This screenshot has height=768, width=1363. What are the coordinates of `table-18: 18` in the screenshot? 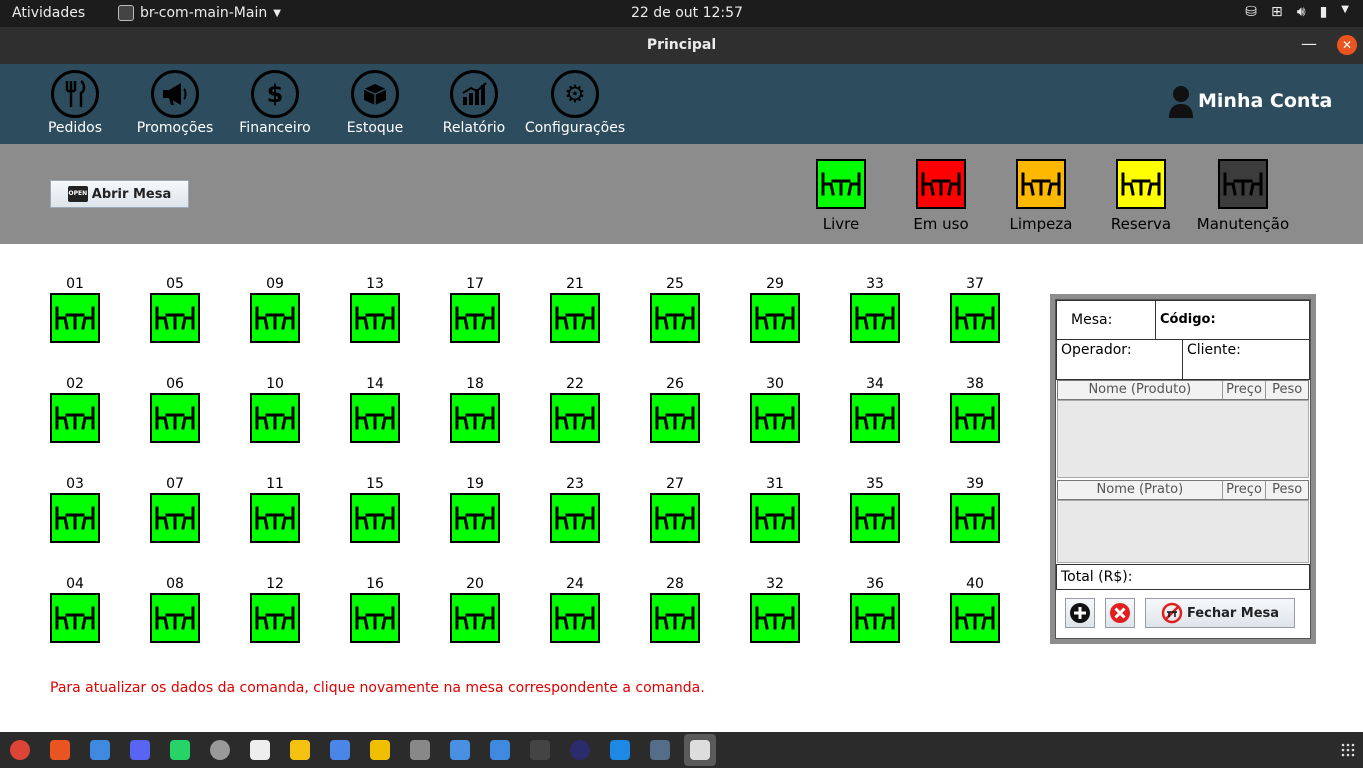 It's located at (475, 409).